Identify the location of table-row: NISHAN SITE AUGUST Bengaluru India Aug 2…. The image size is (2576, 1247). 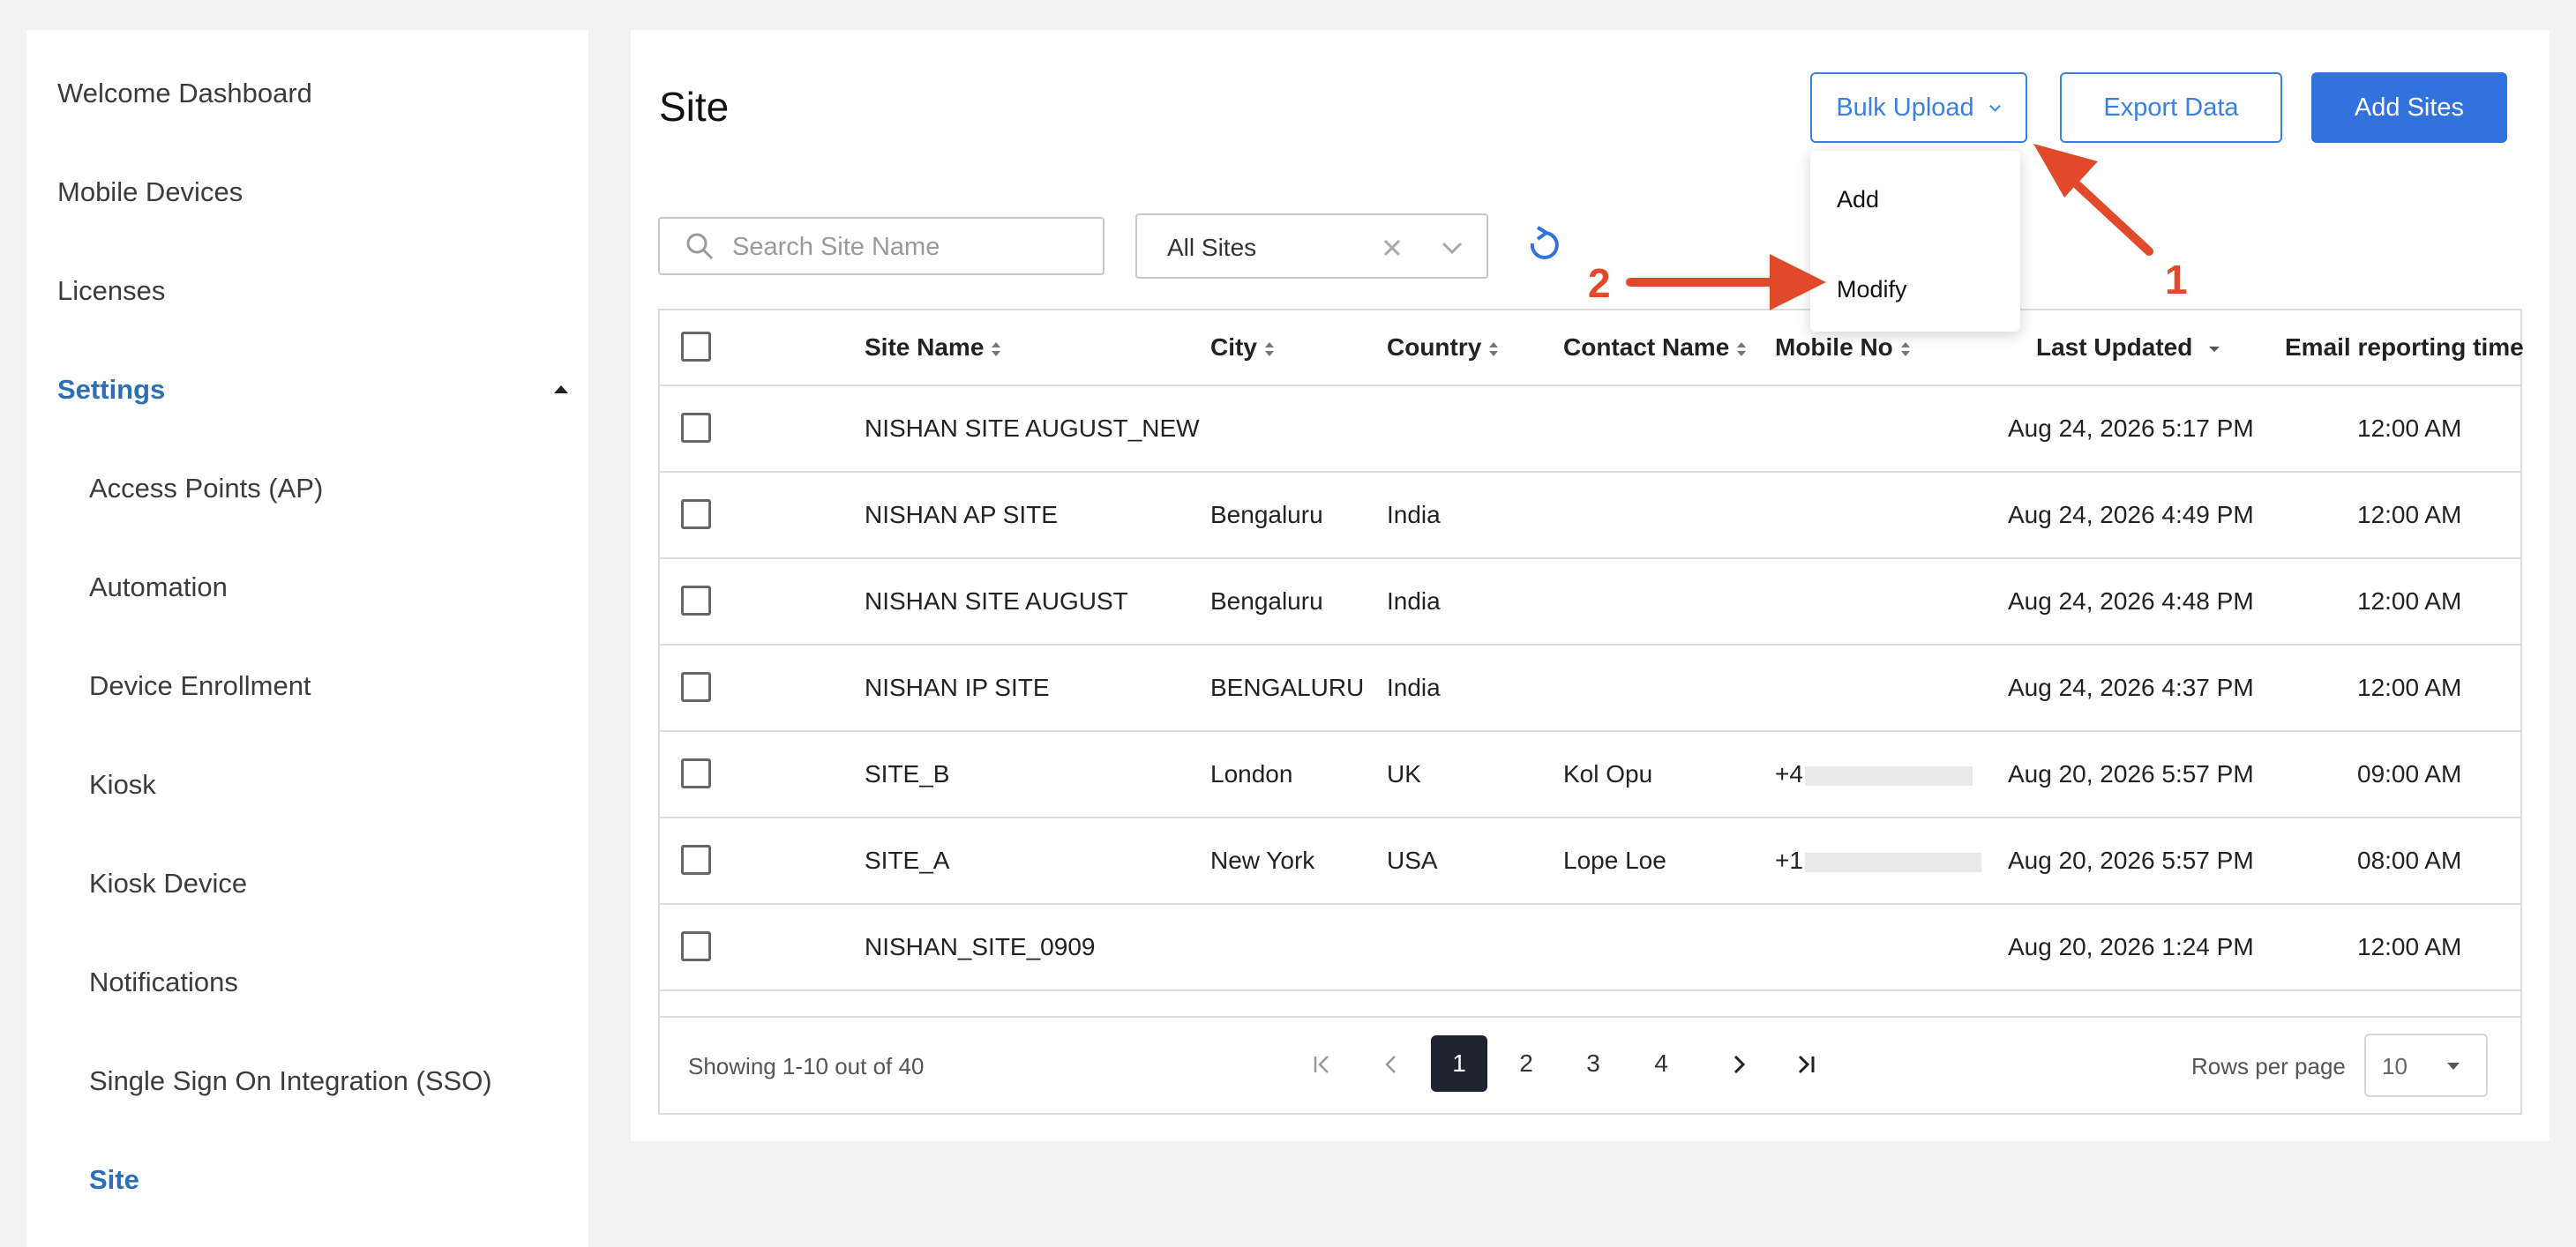
(1590, 602).